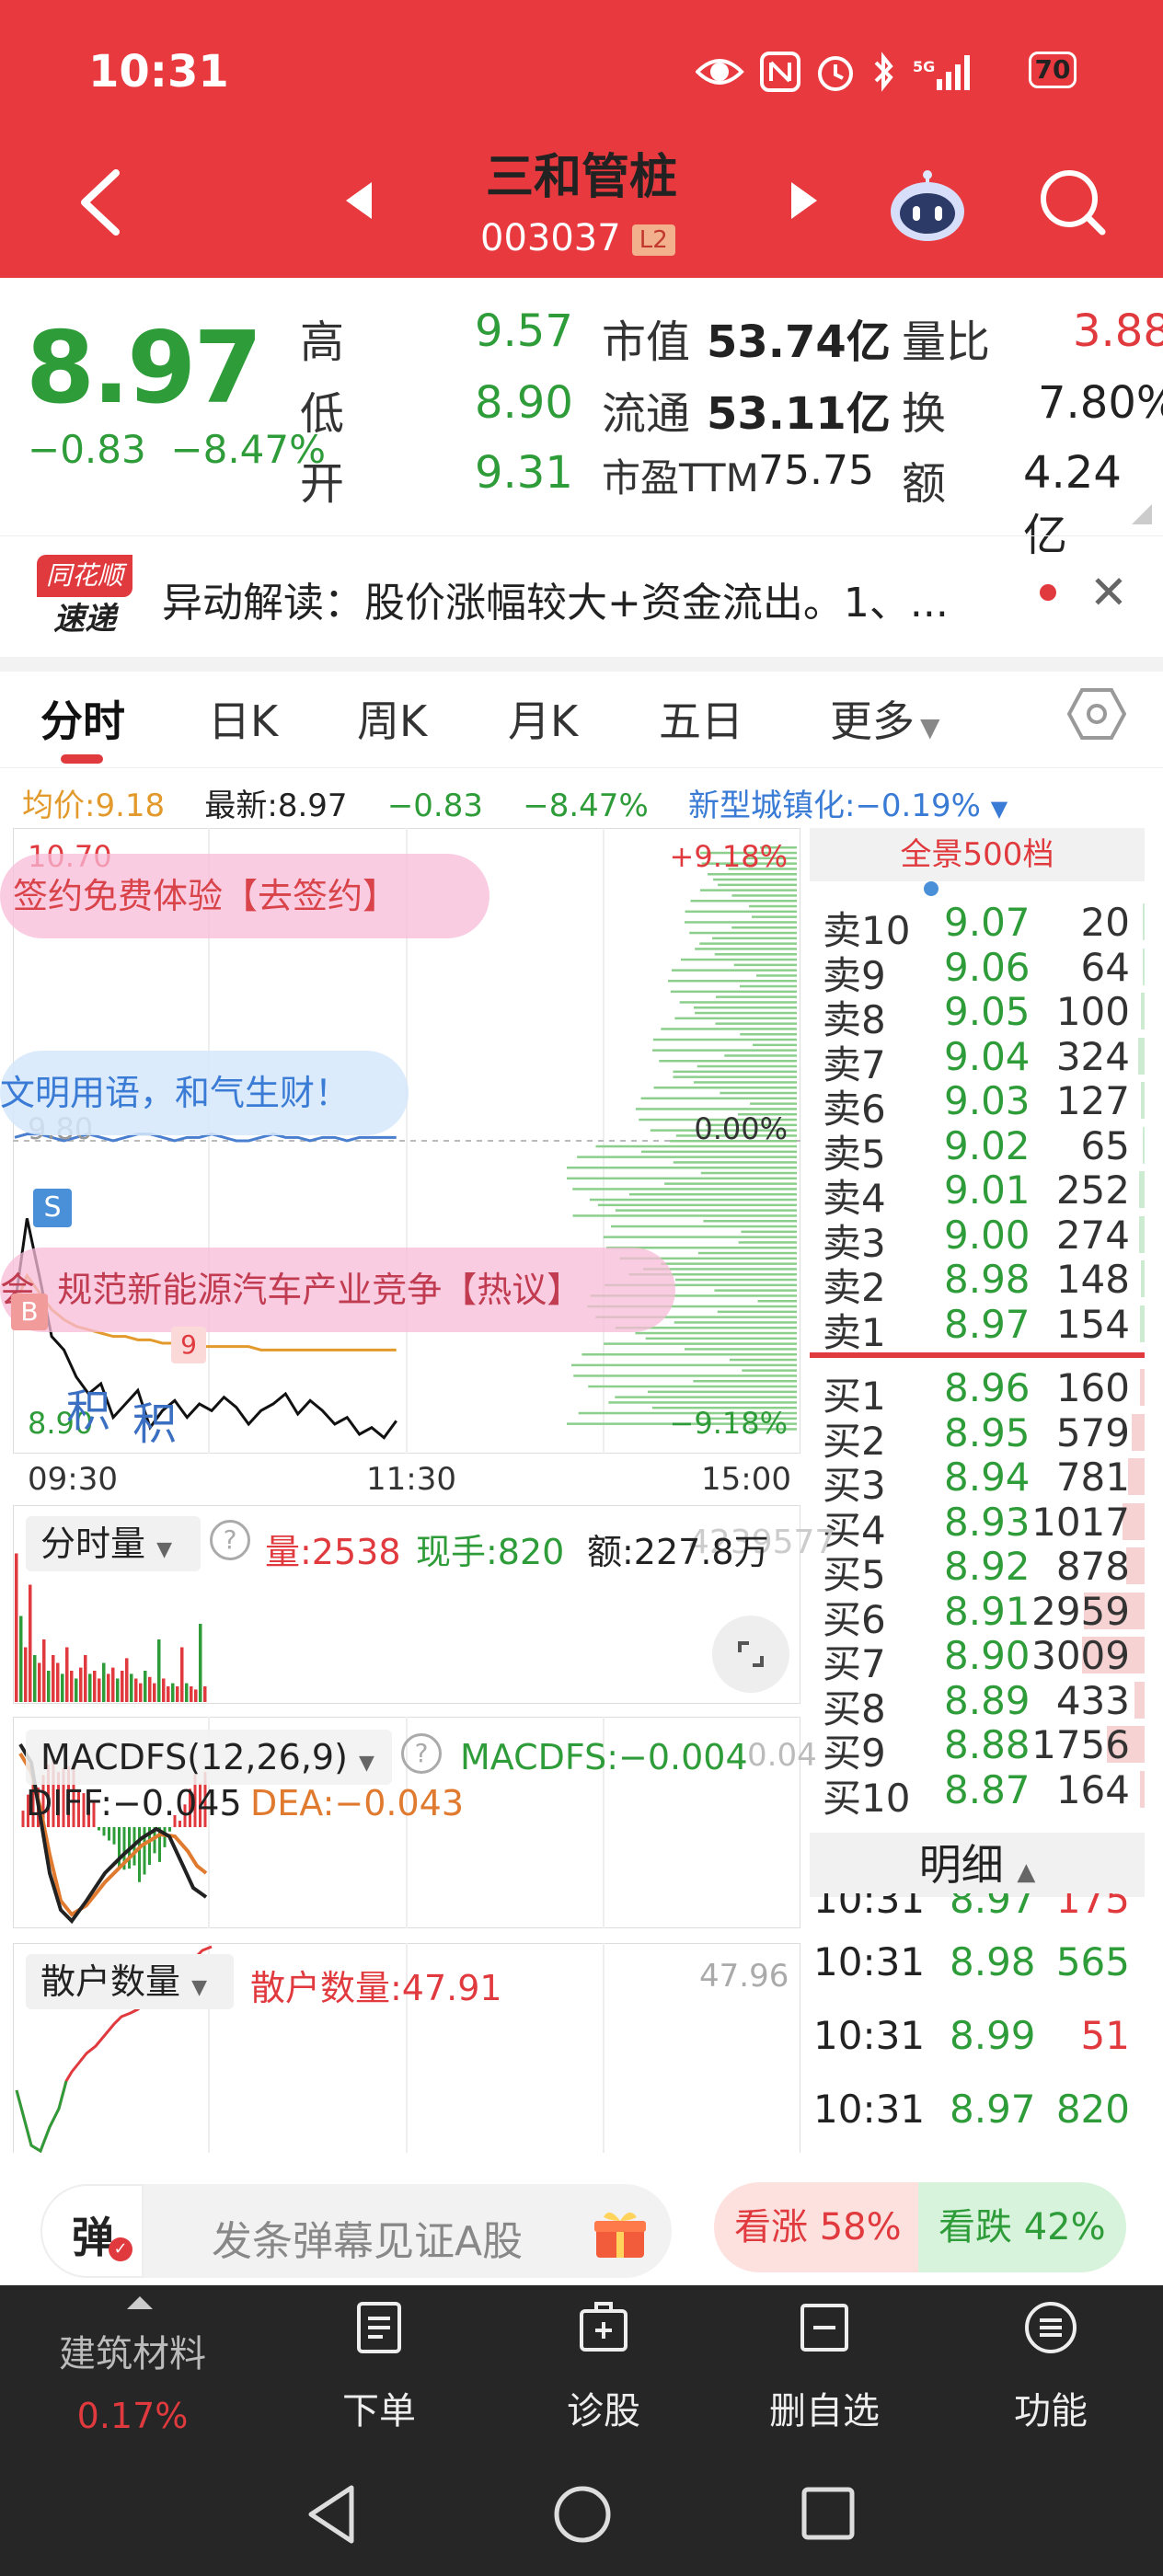  Describe the element at coordinates (978, 972) in the screenshot. I see `ask-row: 卖9 9.06 64` at that location.